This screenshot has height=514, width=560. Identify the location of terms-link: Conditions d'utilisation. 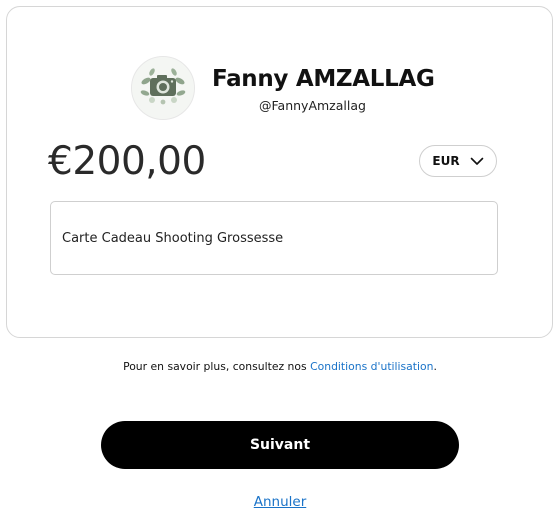
(371, 366).